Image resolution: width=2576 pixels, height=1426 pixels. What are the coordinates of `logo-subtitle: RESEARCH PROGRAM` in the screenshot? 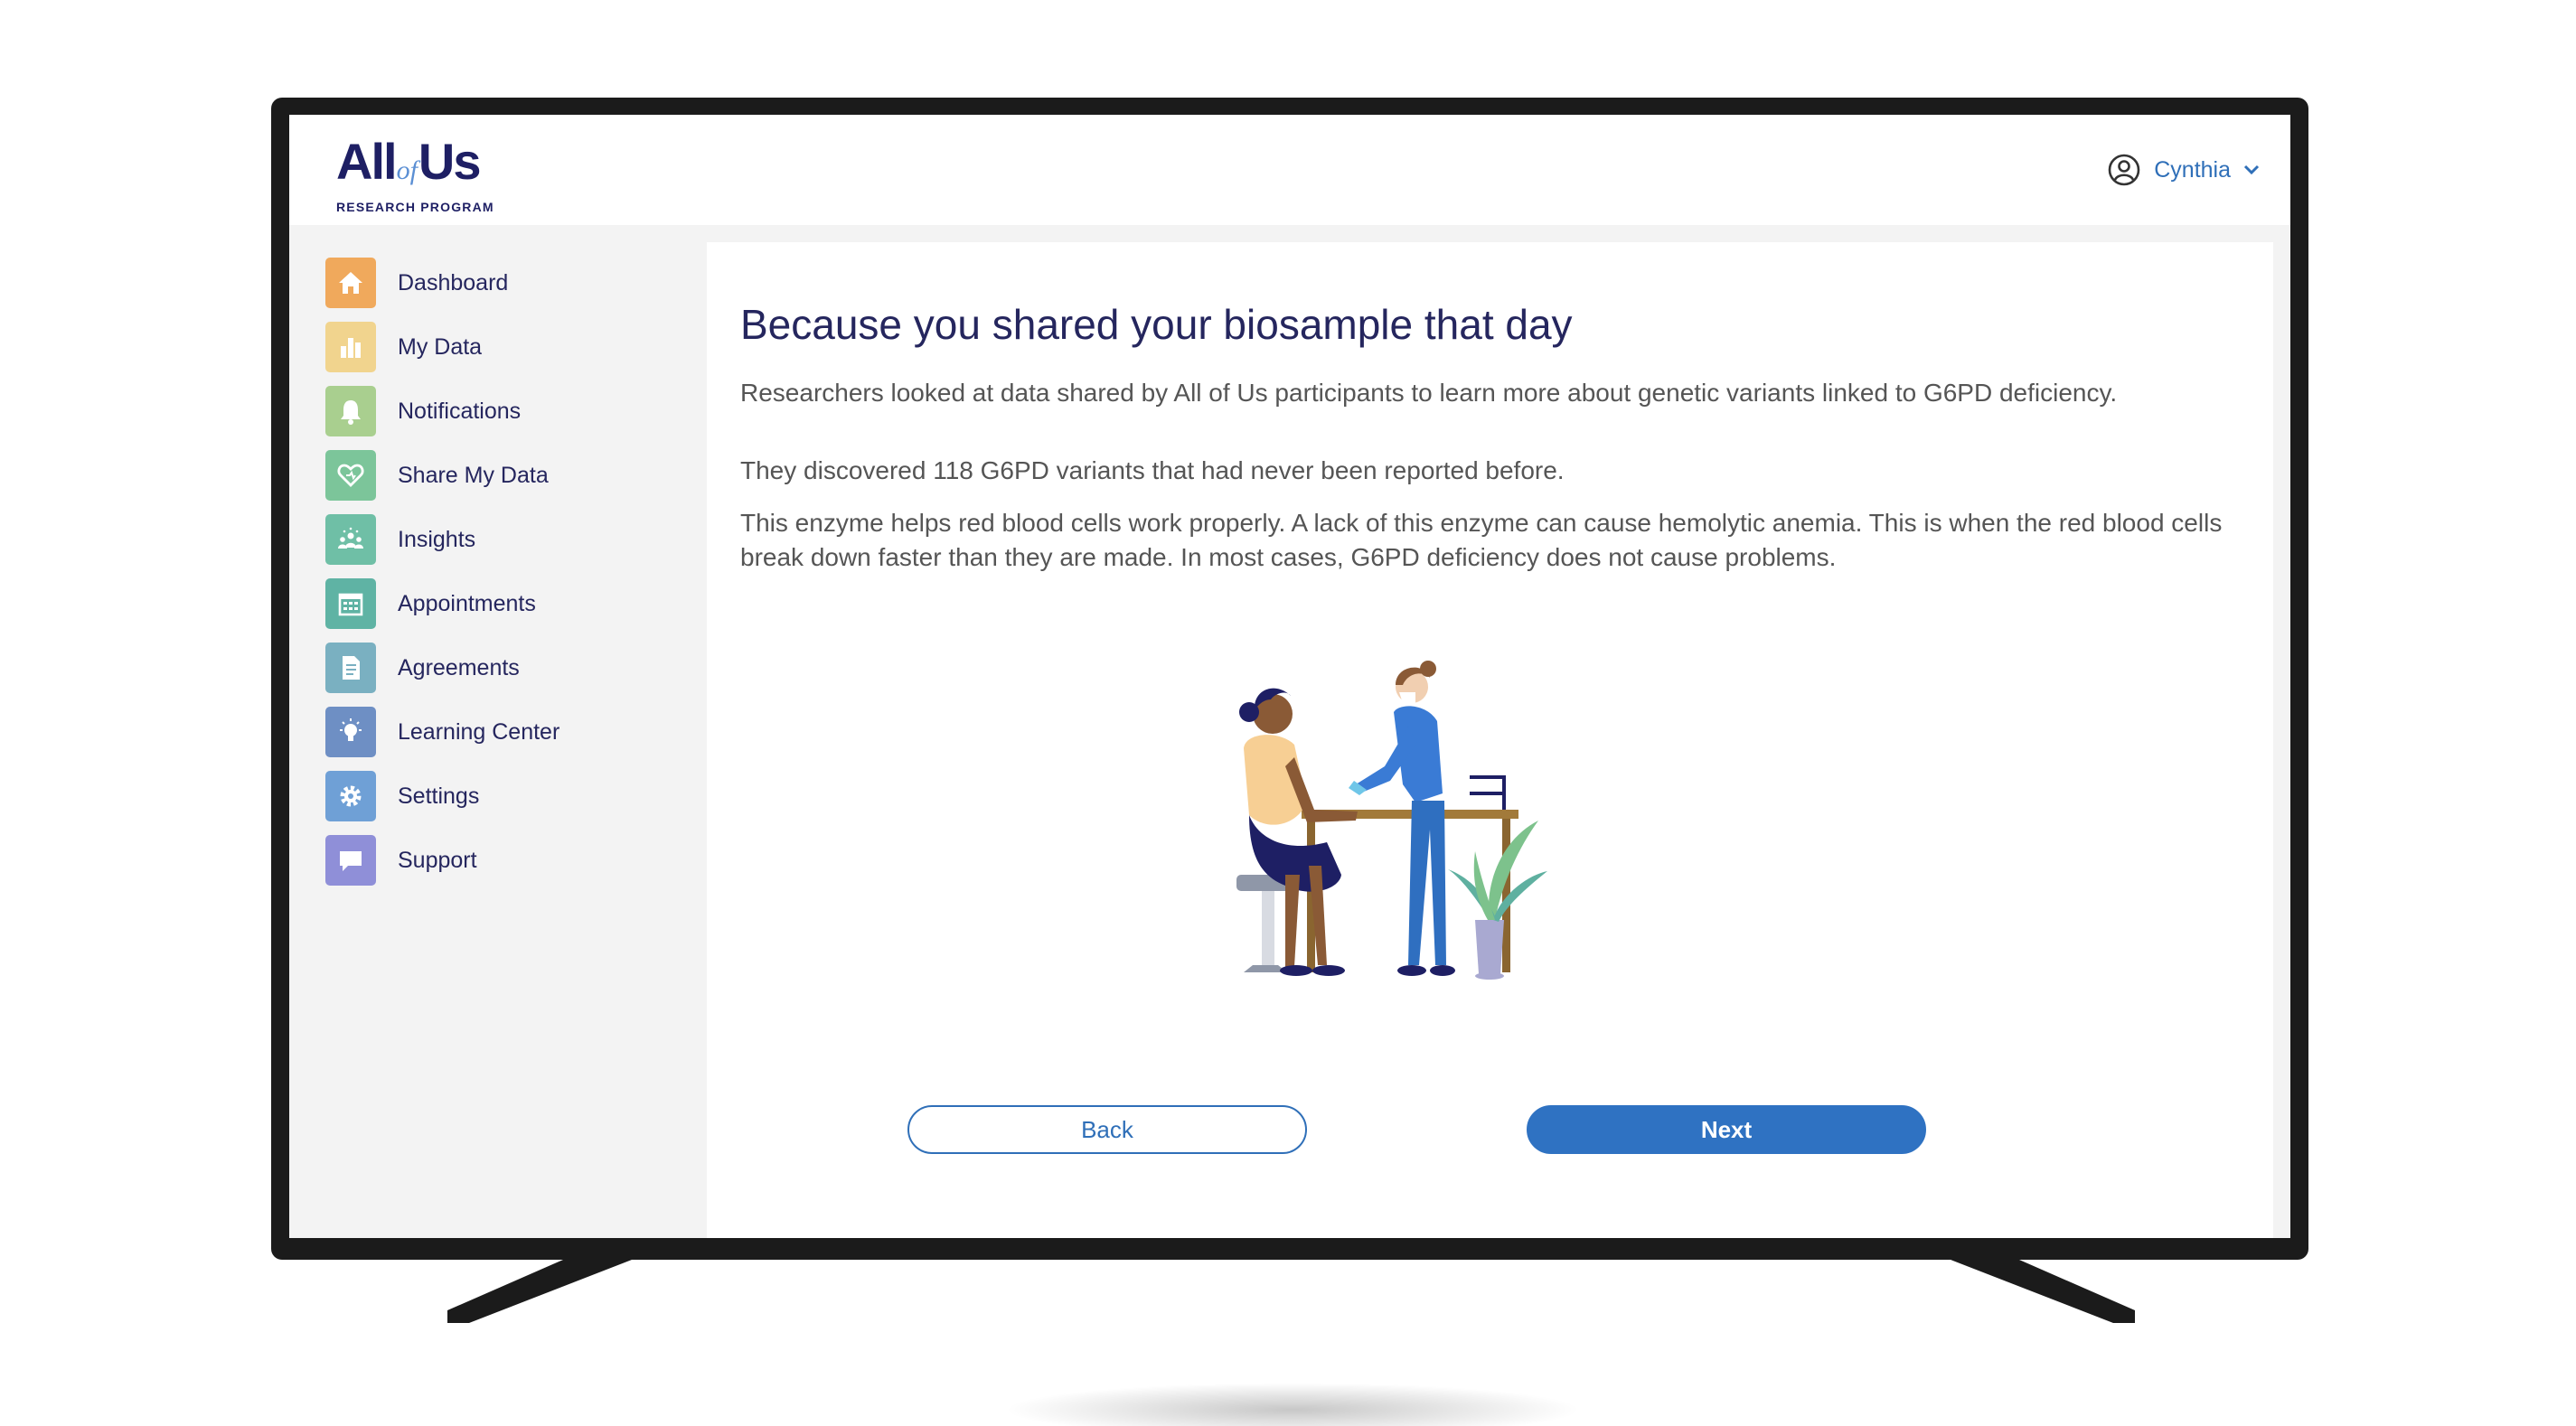 It's located at (415, 207).